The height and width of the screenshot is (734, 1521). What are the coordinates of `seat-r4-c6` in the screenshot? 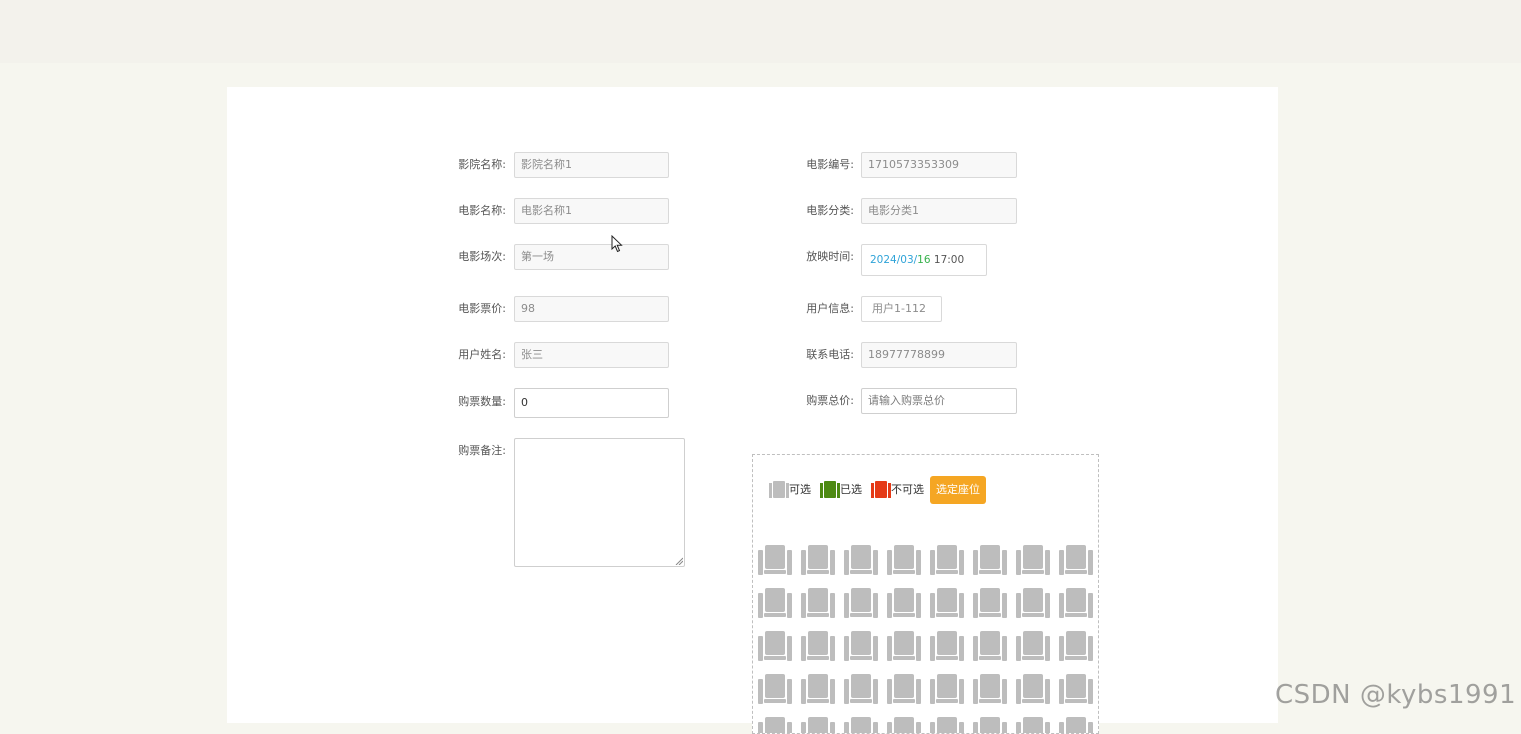 It's located at (990, 689).